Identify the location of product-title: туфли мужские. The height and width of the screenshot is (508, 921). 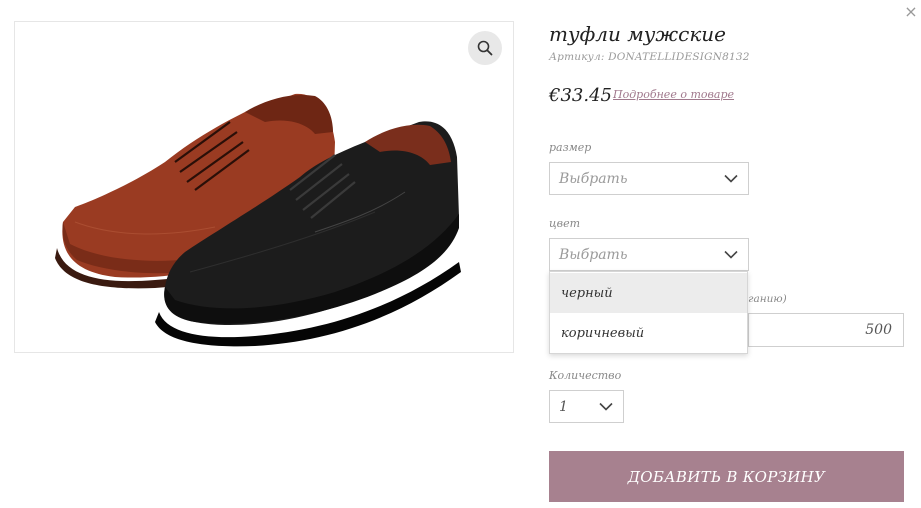
(637, 34).